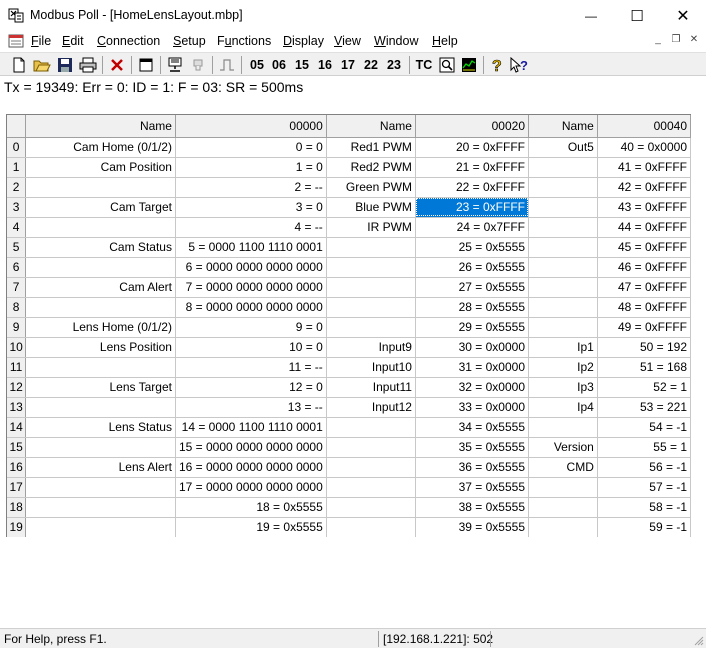 This screenshot has width=706, height=648. What do you see at coordinates (563, 147) in the screenshot?
I see `name-cell: Out5` at bounding box center [563, 147].